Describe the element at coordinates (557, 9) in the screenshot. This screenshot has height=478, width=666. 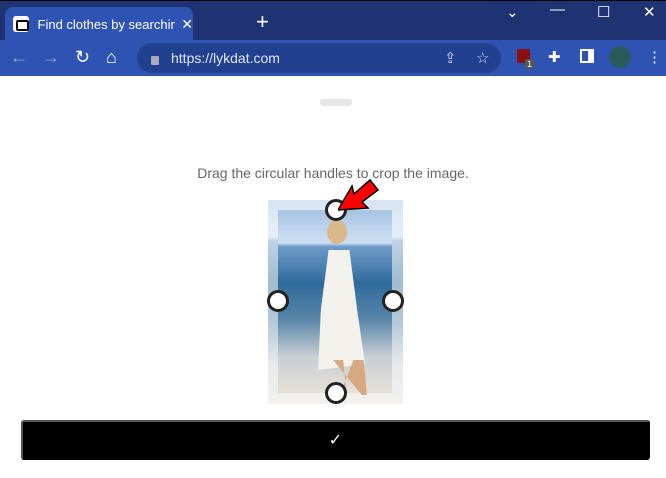
I see `minimize-button: —` at that location.